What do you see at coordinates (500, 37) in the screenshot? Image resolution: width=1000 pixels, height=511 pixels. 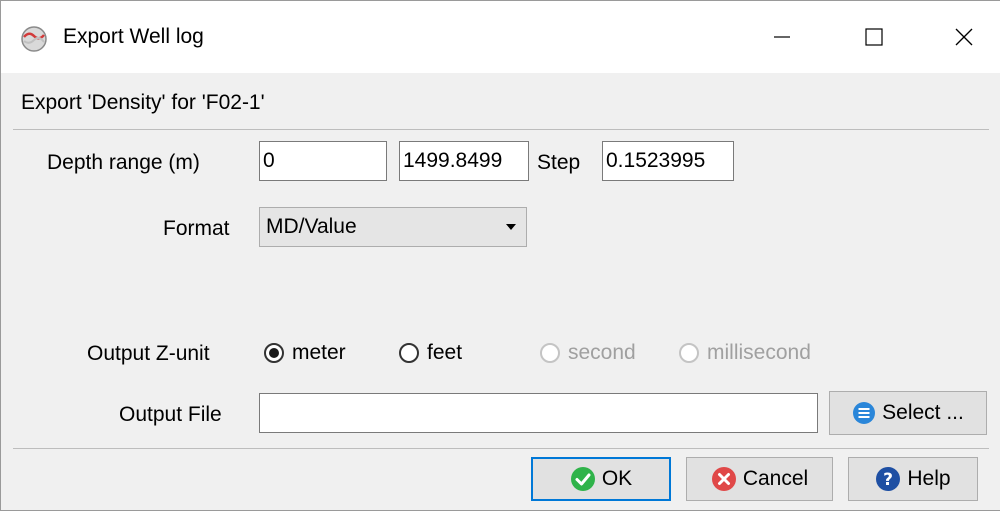 I see `title-bar: Export Well log` at bounding box center [500, 37].